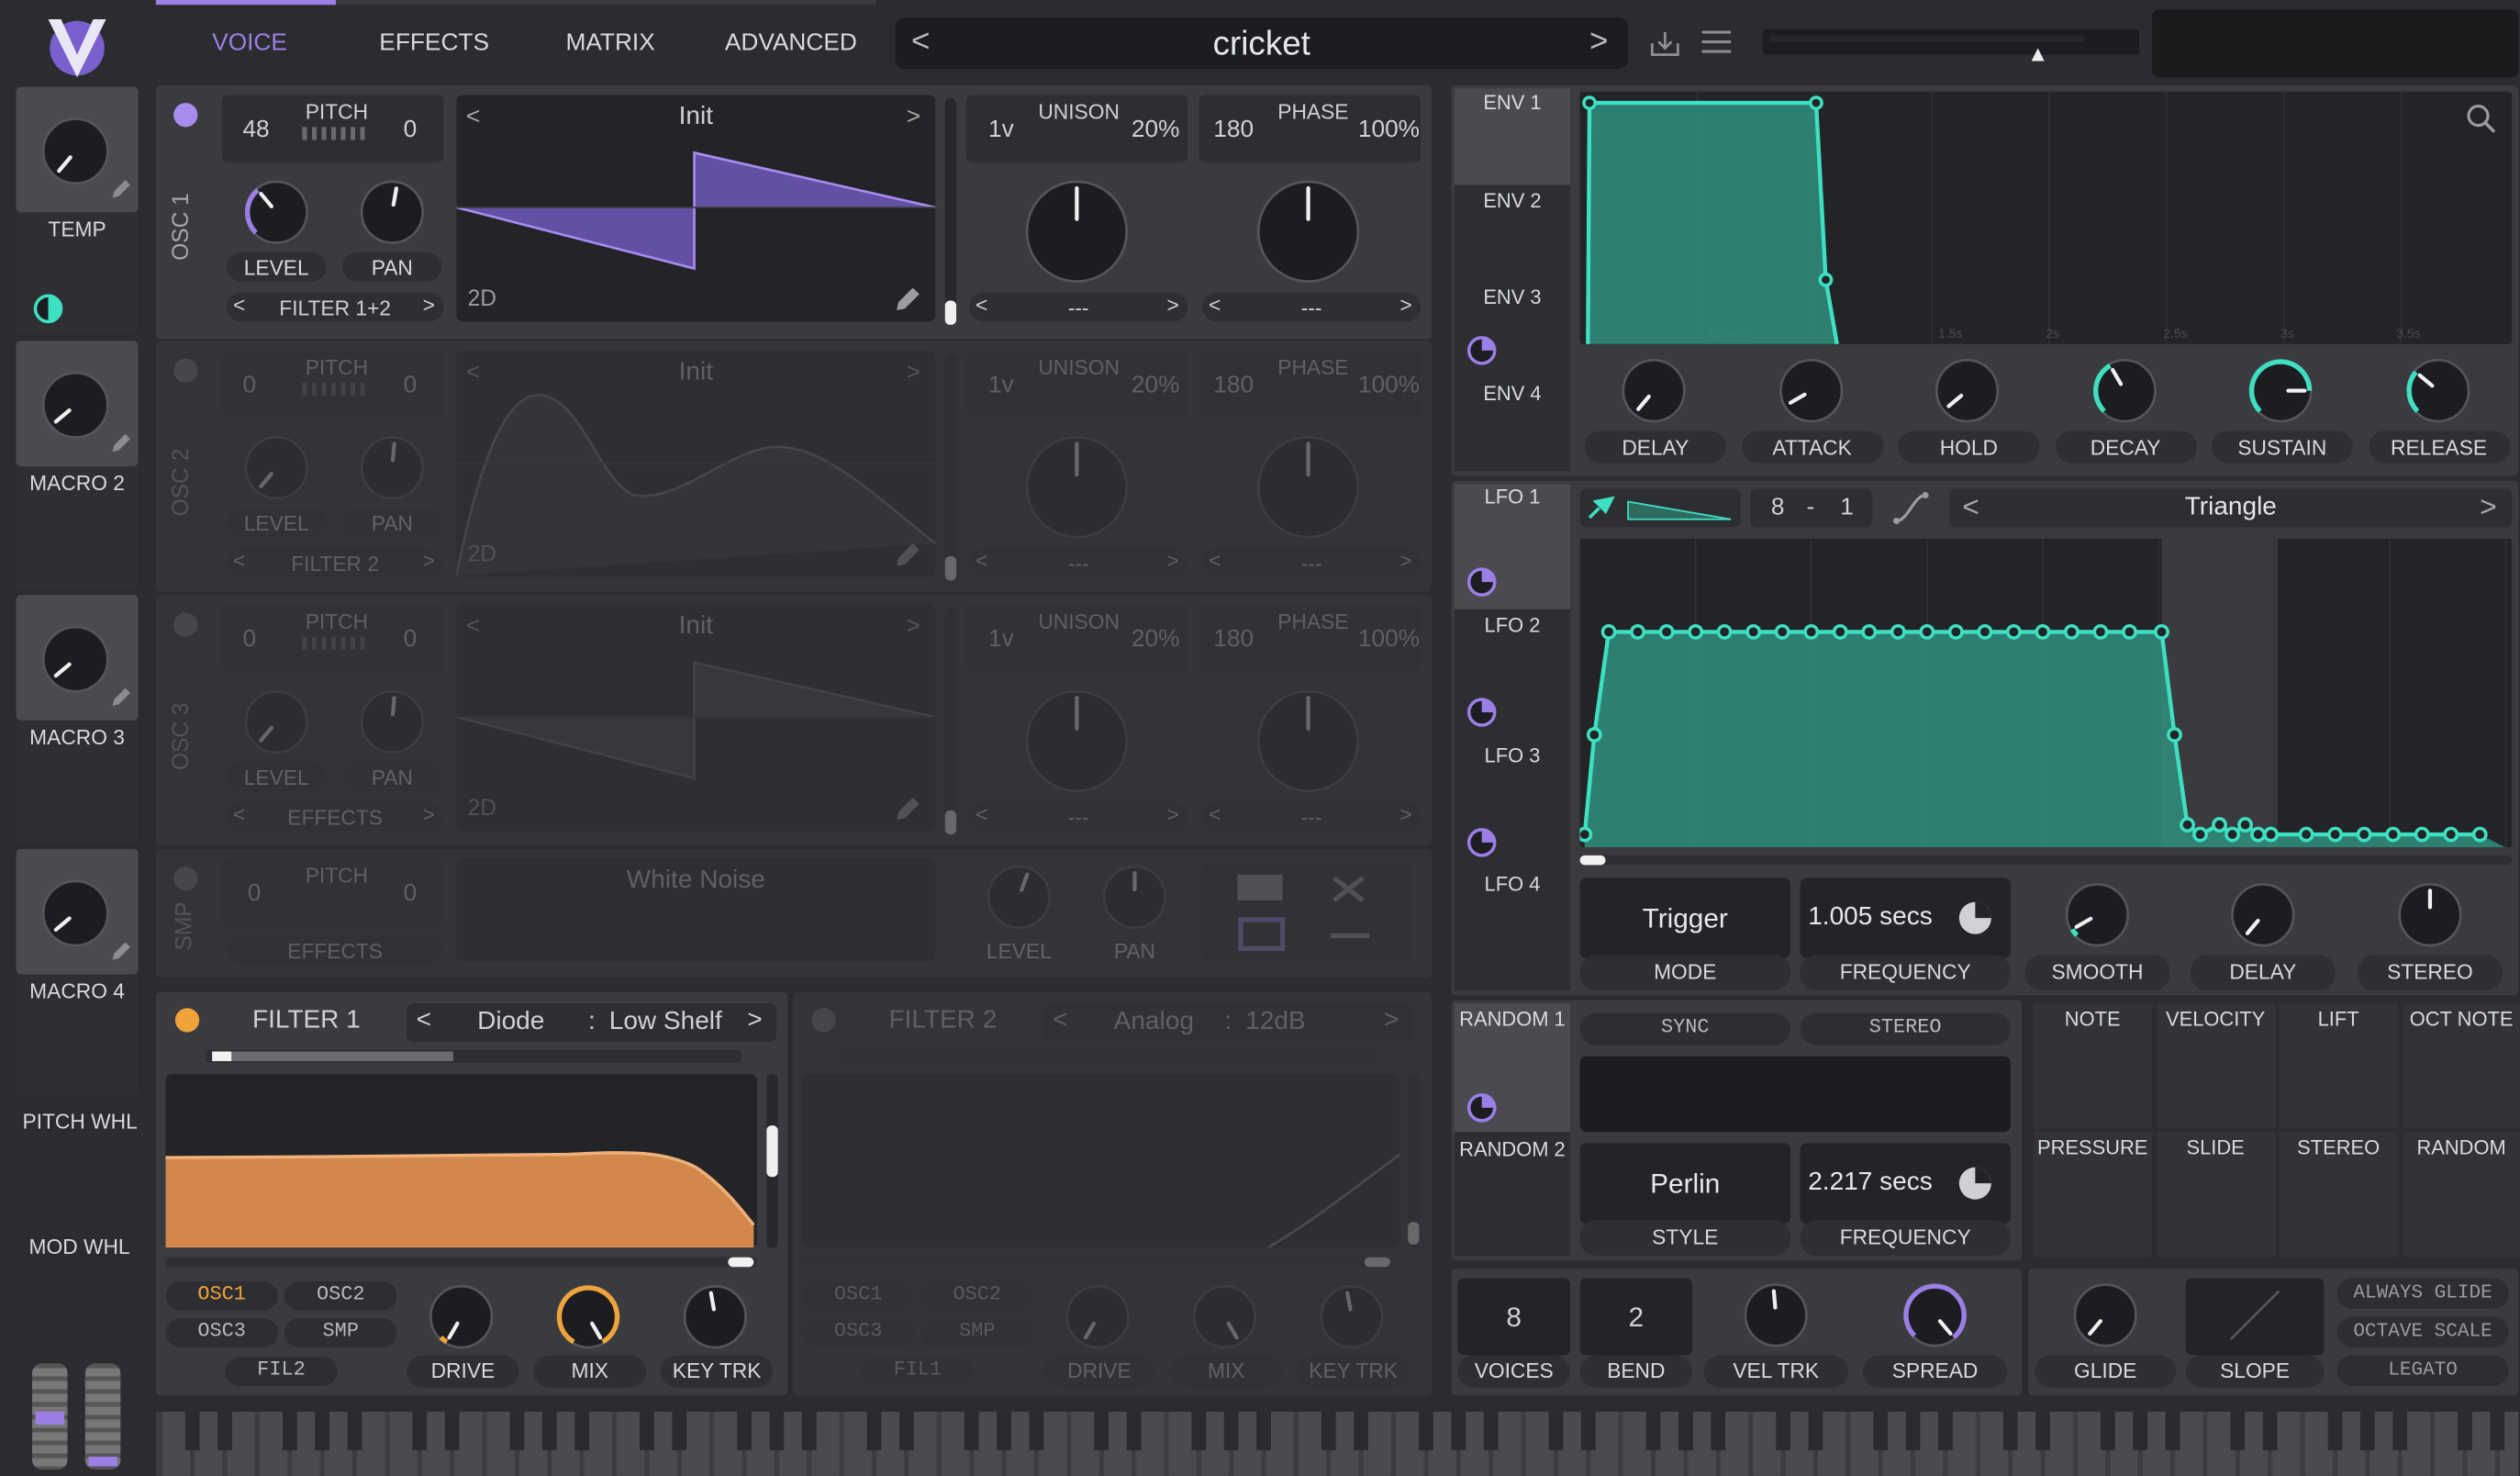 This screenshot has width=2520, height=1476. What do you see at coordinates (1665, 44) in the screenshot?
I see `save-icon` at bounding box center [1665, 44].